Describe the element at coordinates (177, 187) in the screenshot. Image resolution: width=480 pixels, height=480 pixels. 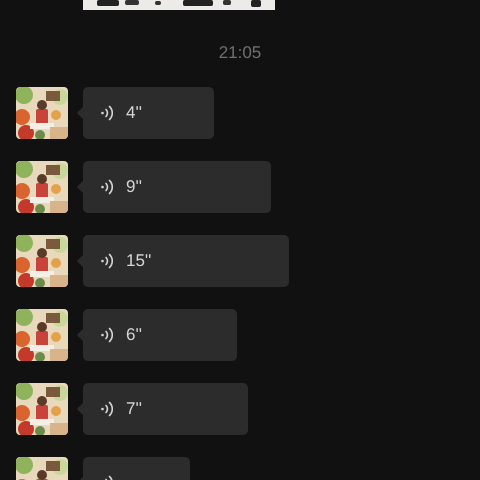
I see `voice-message-bubble: 9''` at that location.